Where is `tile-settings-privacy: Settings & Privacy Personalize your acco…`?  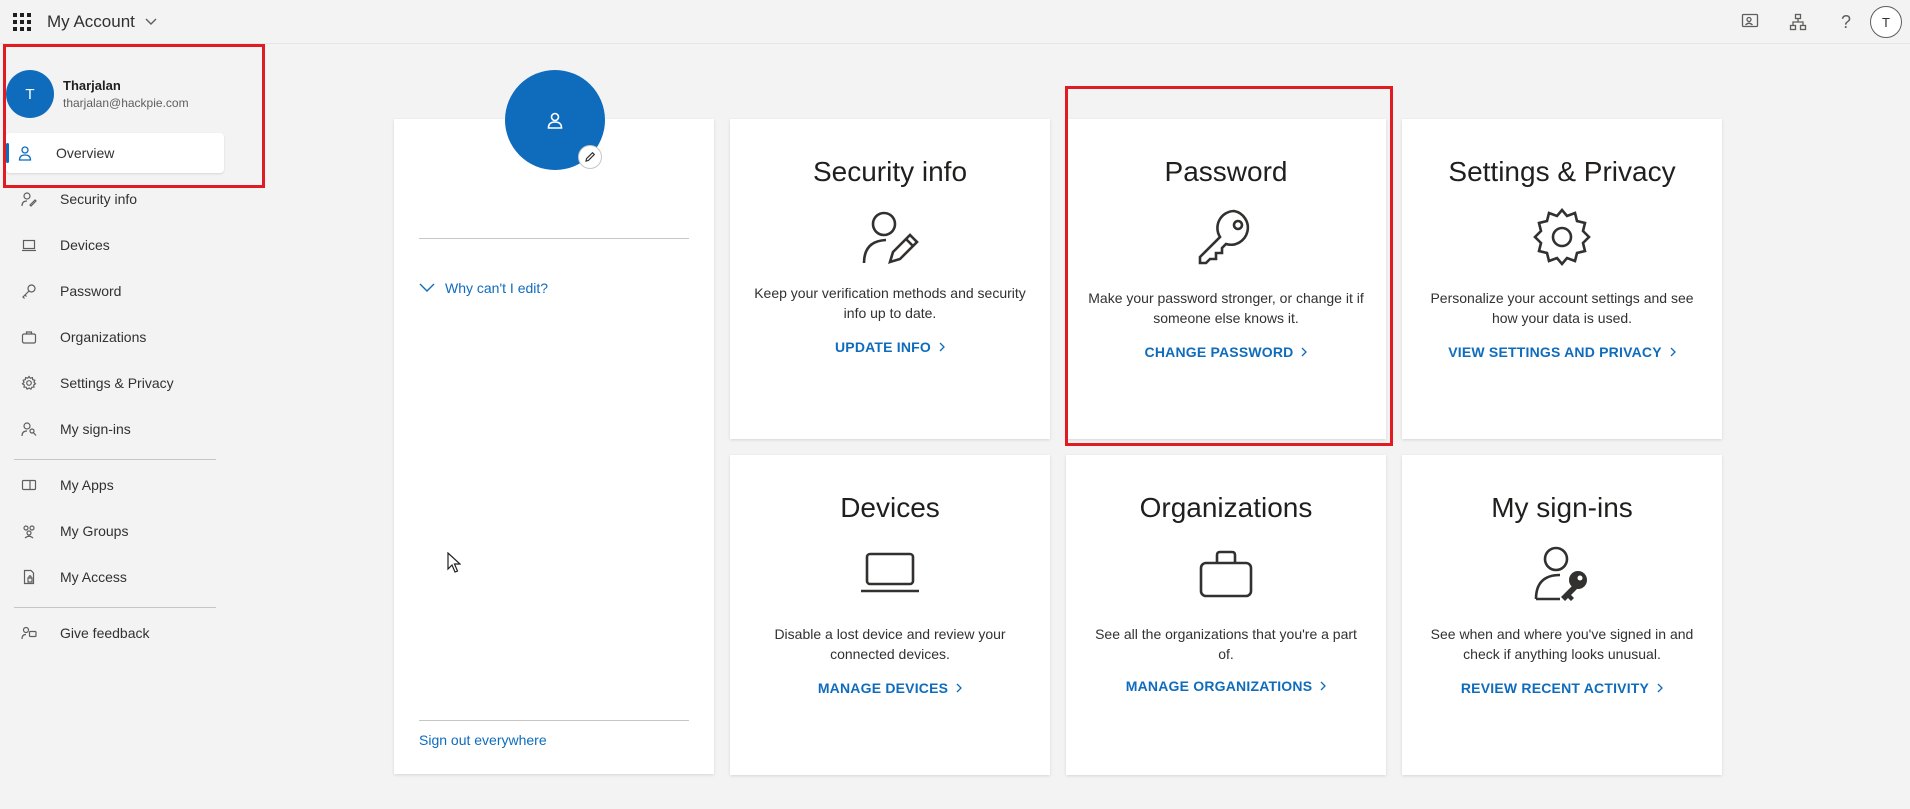
tile-settings-privacy: Settings & Privacy Personalize your acco… is located at coordinates (1562, 279).